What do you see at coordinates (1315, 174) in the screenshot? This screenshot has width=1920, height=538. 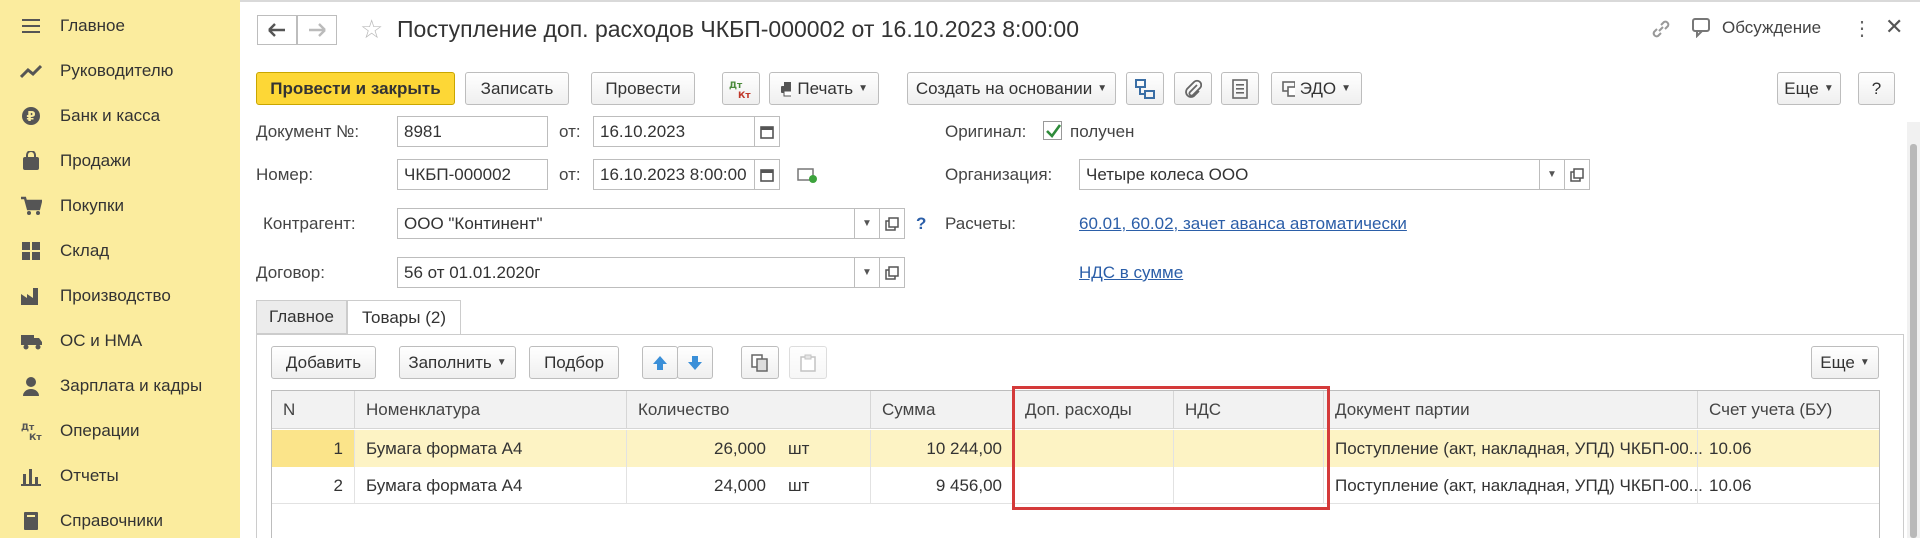 I see `org-input: Четыре колеса ООО` at bounding box center [1315, 174].